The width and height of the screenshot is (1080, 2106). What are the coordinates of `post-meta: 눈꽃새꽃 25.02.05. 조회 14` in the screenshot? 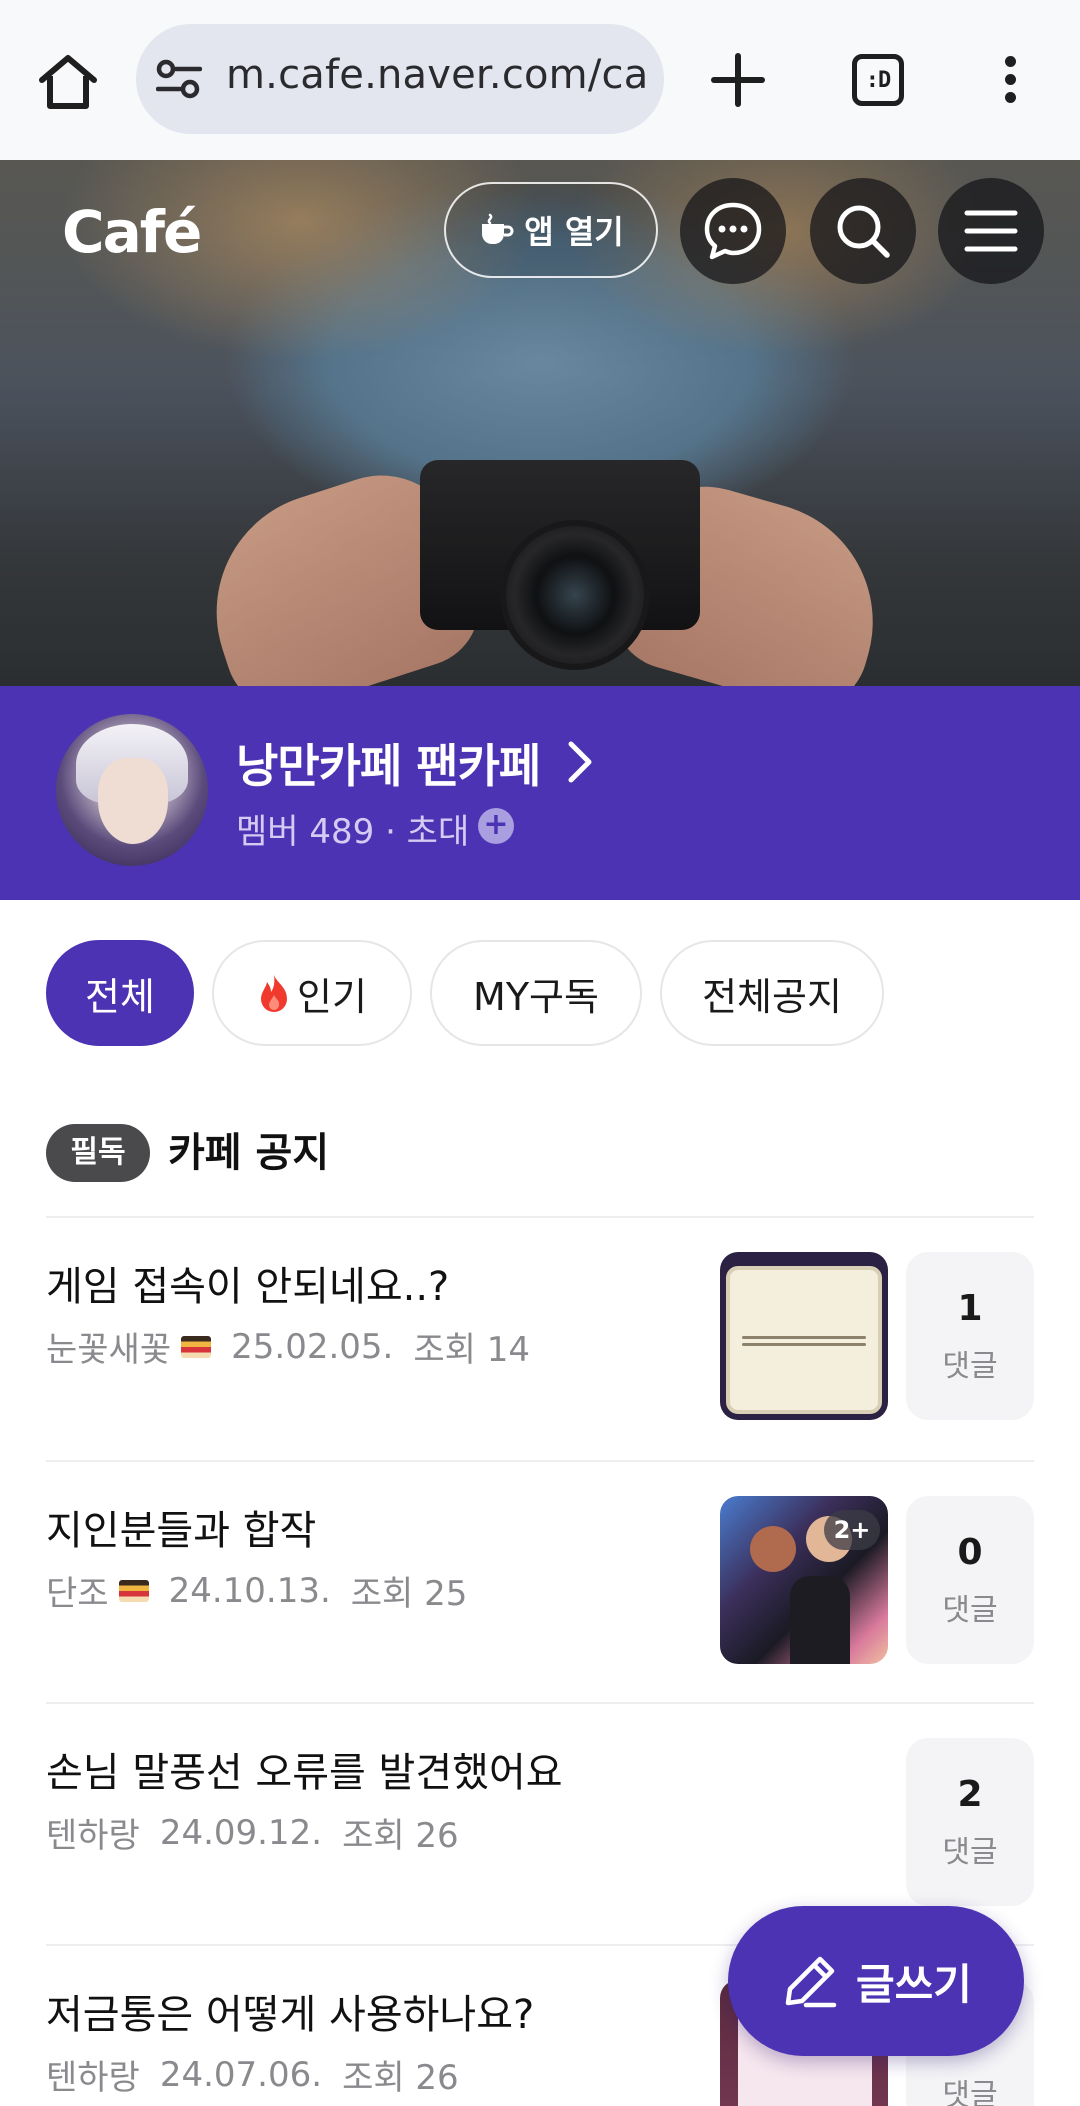 It's located at (288, 1346).